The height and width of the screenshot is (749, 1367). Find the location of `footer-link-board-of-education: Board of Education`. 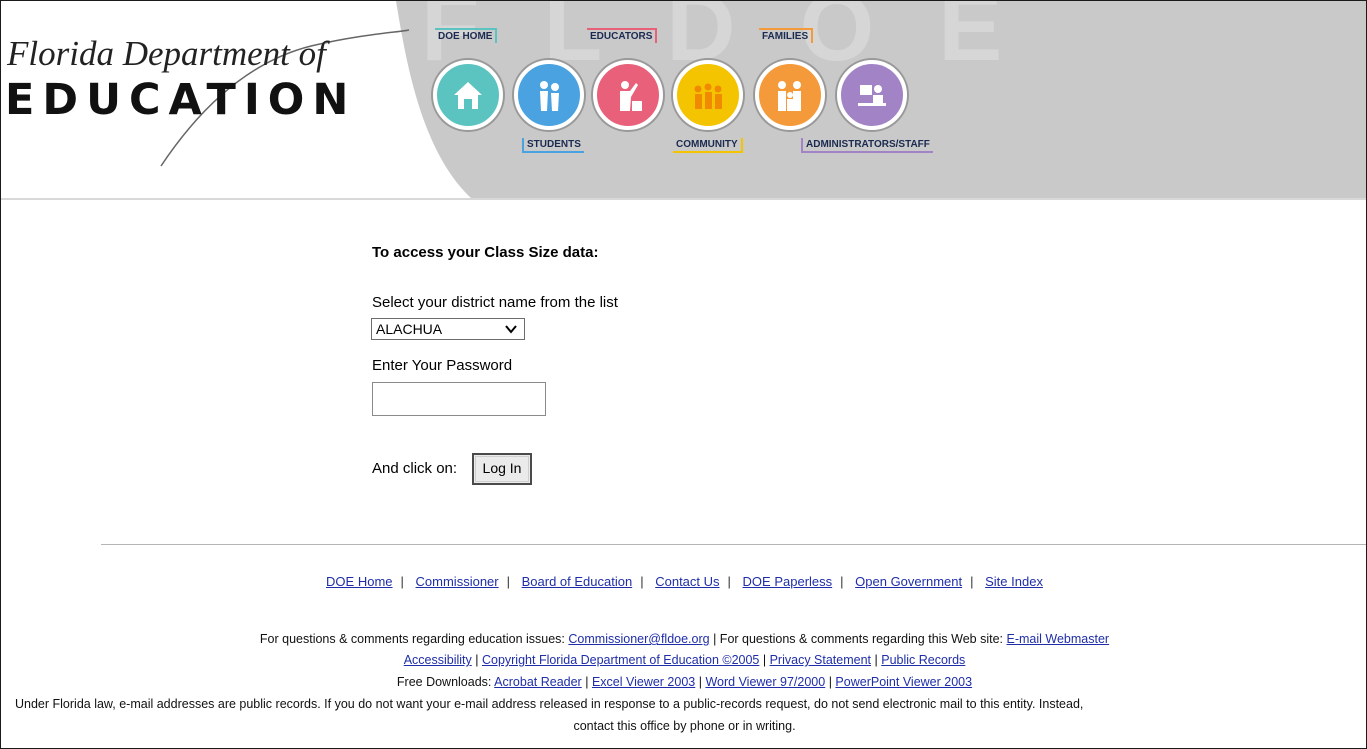

footer-link-board-of-education: Board of Education is located at coordinates (577, 581).